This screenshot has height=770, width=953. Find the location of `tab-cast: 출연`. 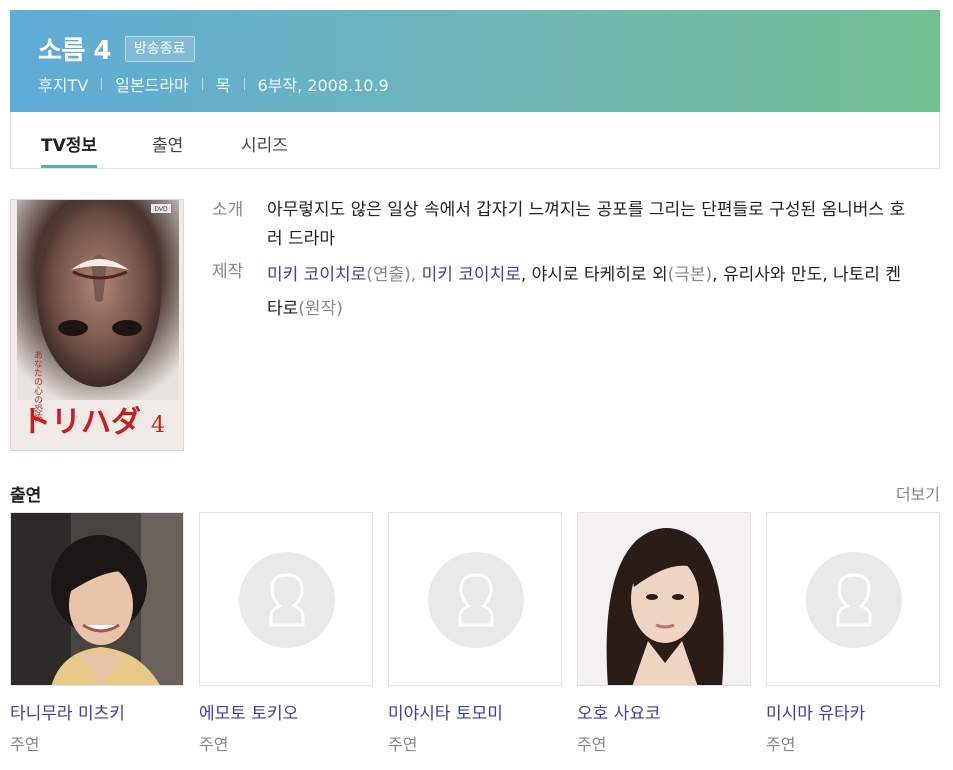

tab-cast: 출연 is located at coordinates (167, 143).